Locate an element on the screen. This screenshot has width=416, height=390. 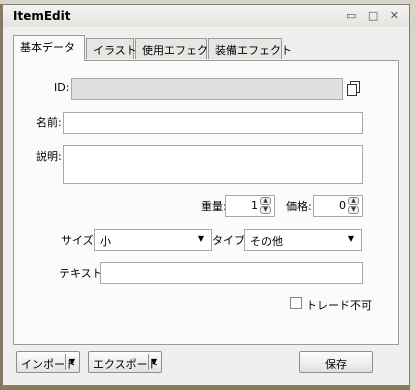
size-value: 小 is located at coordinates (105, 241).